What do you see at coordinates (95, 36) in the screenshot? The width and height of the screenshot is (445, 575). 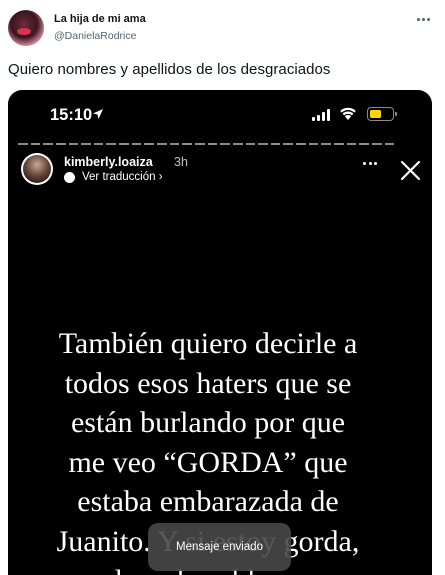 I see `user-handle: @DanielaRodrice` at bounding box center [95, 36].